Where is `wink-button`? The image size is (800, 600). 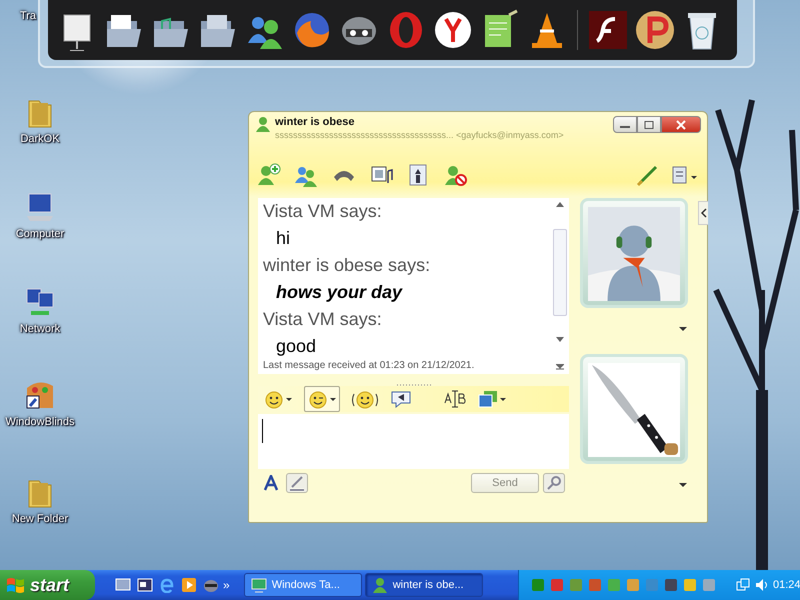 wink-button is located at coordinates (322, 399).